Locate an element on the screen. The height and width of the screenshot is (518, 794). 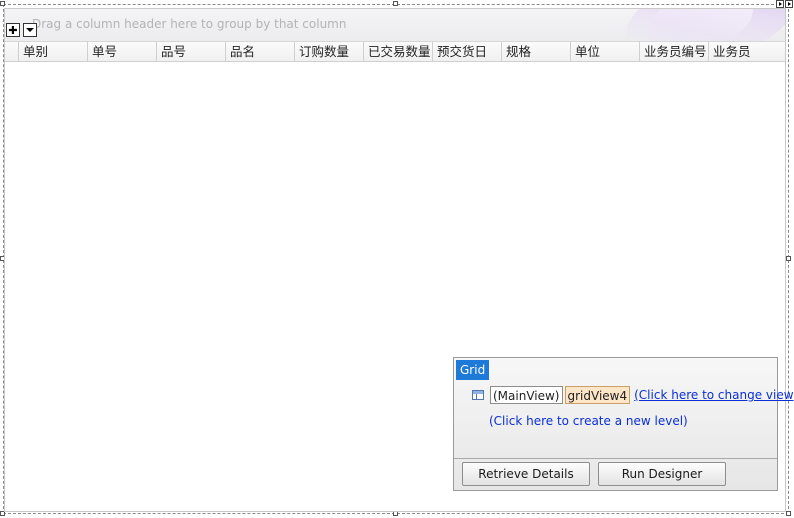
chevron-down-icon is located at coordinates (30, 30).